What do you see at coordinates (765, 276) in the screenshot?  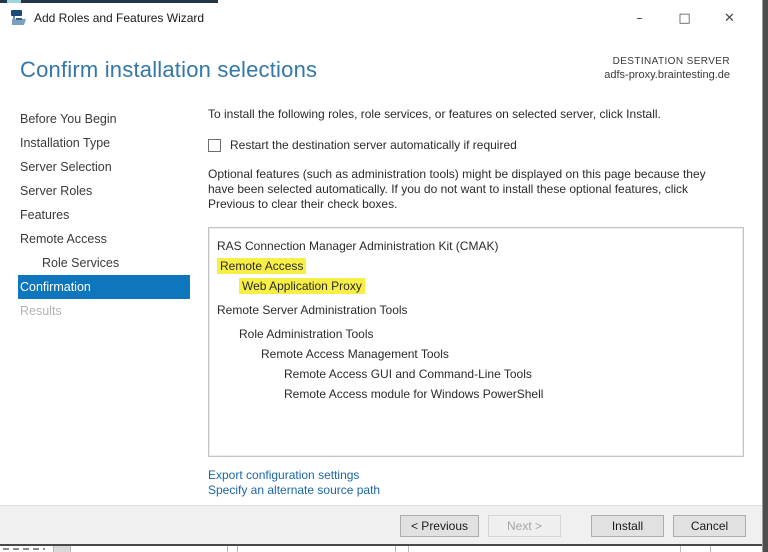 I see `background-desktop-right-edge` at bounding box center [765, 276].